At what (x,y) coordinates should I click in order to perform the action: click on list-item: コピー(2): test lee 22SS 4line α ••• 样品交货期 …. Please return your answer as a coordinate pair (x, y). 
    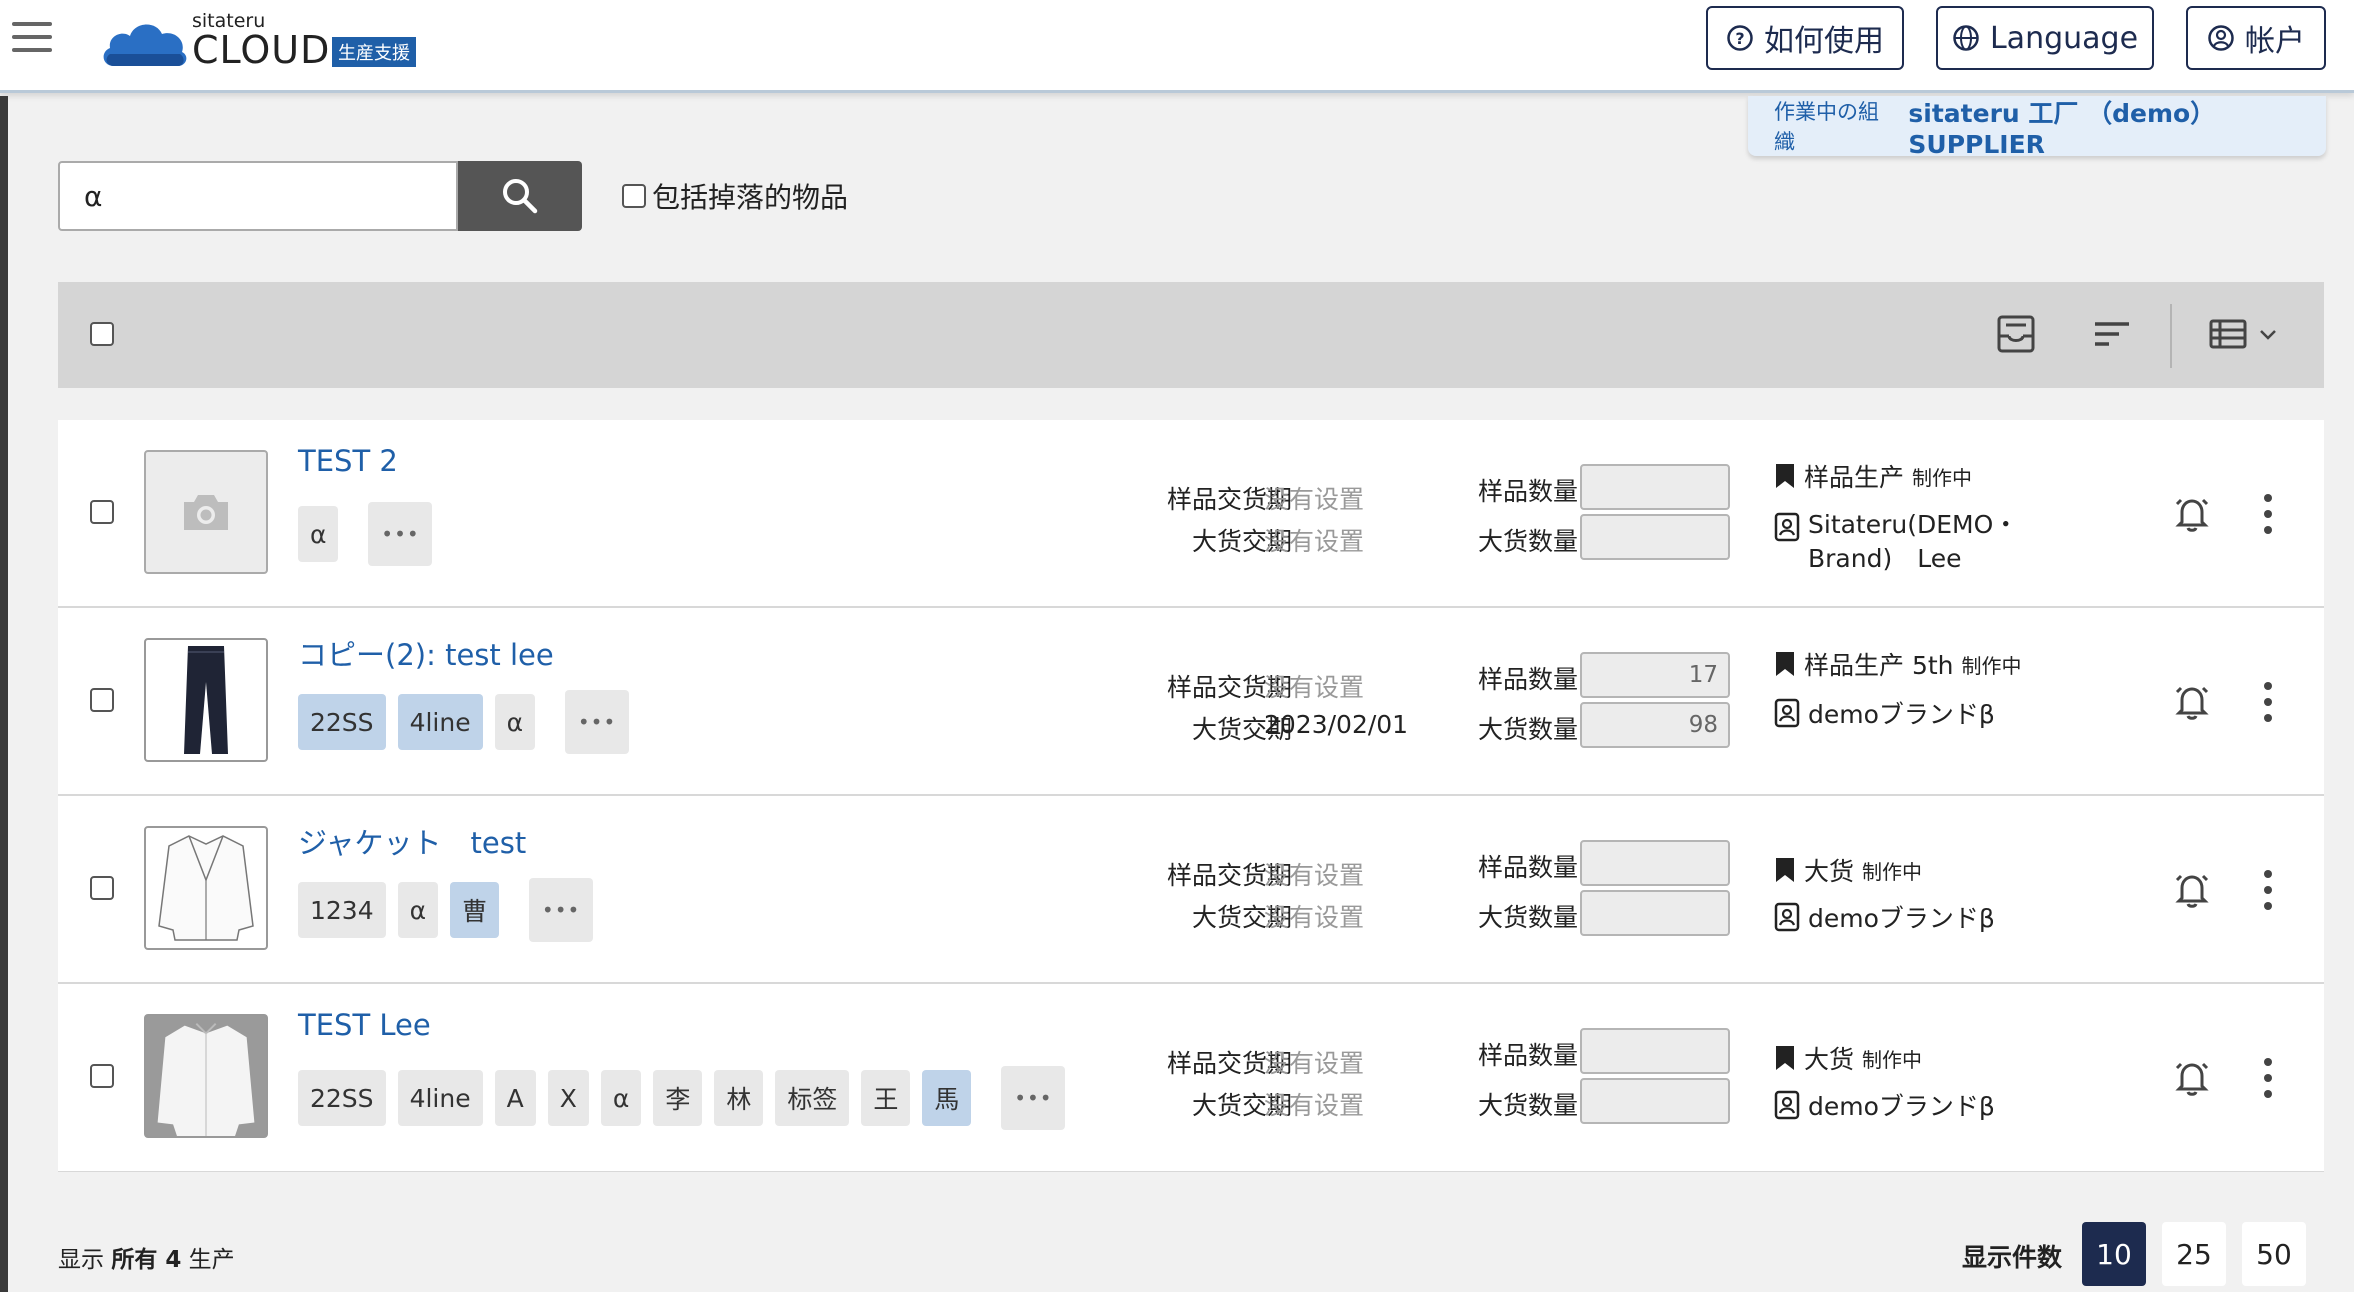
    Looking at the image, I should click on (1191, 702).